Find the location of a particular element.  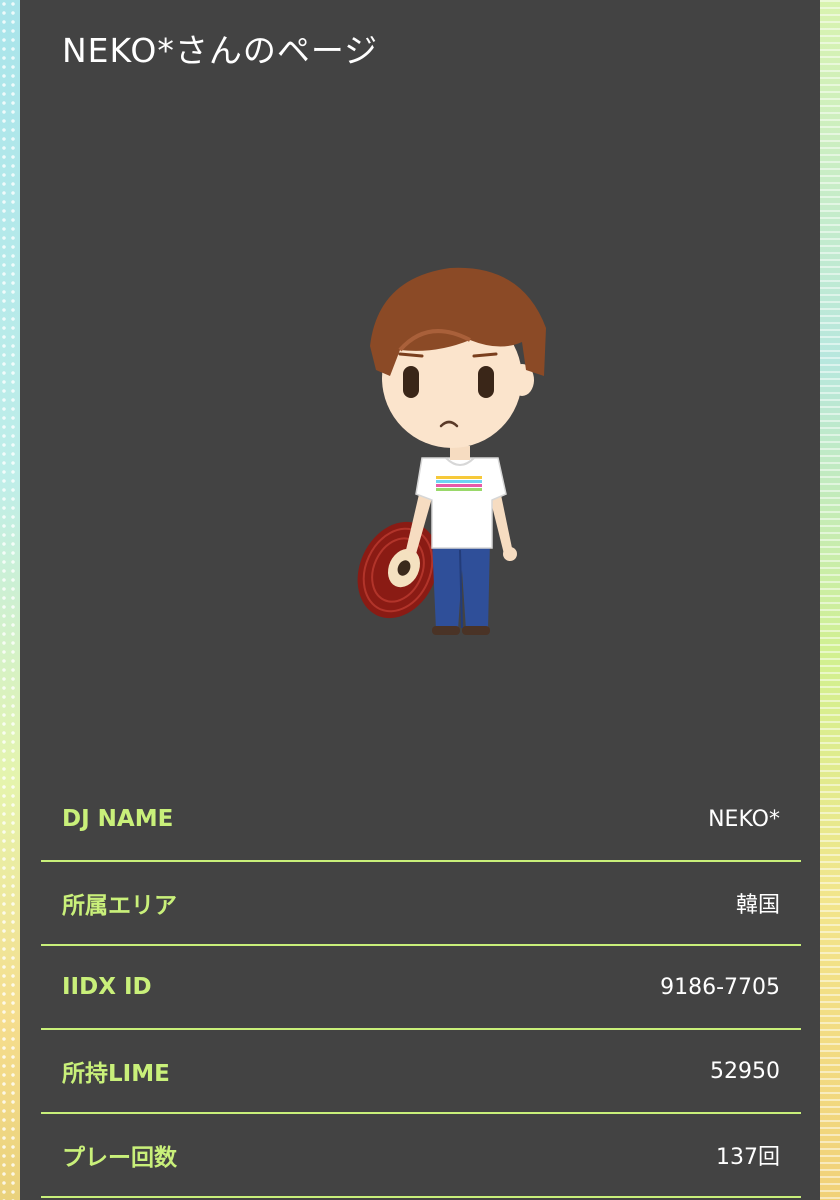

info-row-iidx-id: IIDX ID 9186-7705 is located at coordinates (421, 988).